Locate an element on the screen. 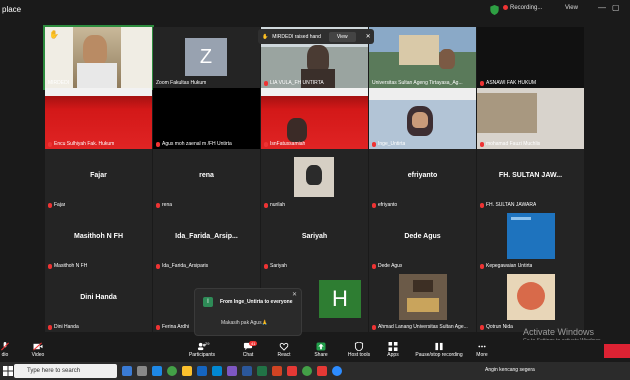 The image size is (630, 380). security-shield-icon is located at coordinates (494, 10).